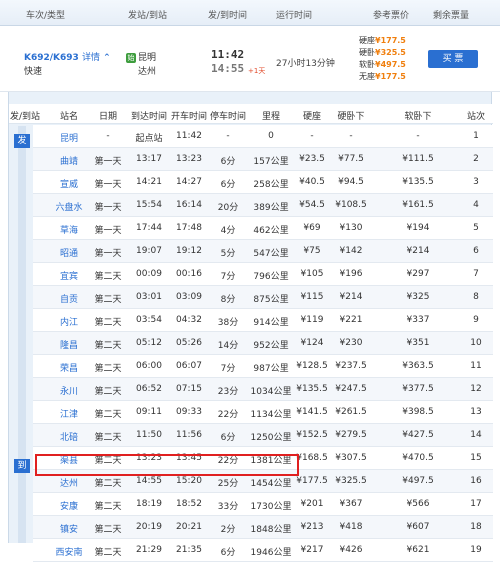 The image size is (500, 562). I want to click on table-row: 宜宾 第二天 00:09 00:16 7分 796公里 ¥105 ¥196 ¥297 7, so click(263, 274).